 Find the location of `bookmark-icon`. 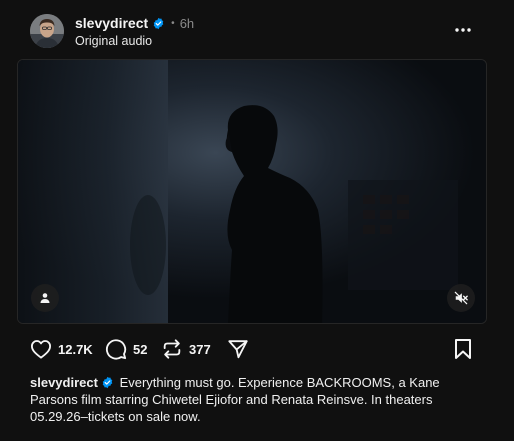

bookmark-icon is located at coordinates (463, 349).